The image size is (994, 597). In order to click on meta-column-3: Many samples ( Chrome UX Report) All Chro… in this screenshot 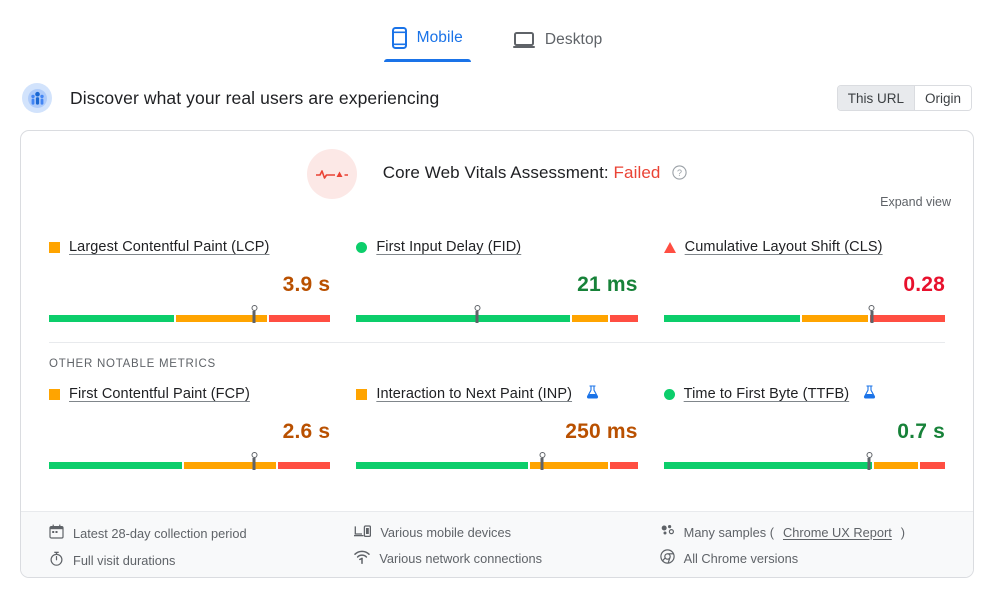, I will do `click(802, 546)`.